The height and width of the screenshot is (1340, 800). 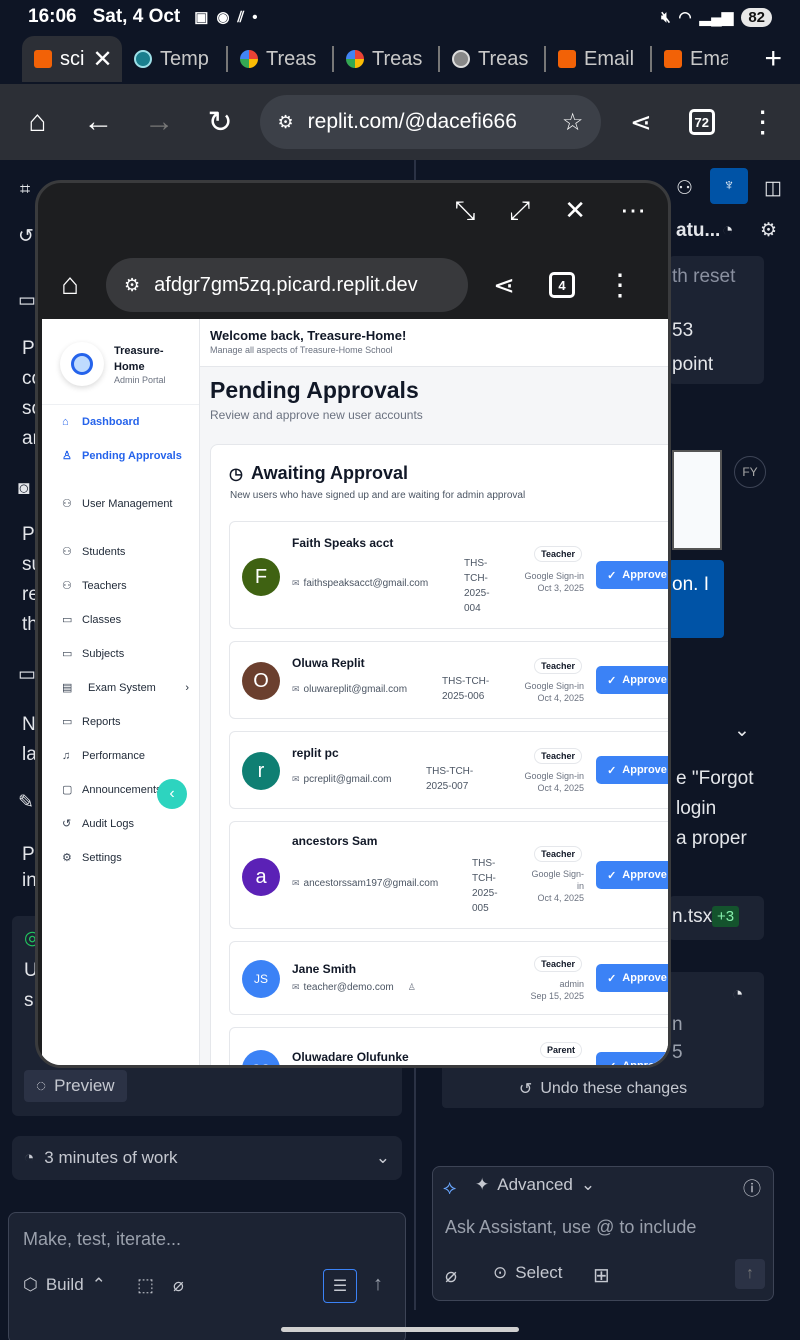 What do you see at coordinates (750, 1274) in the screenshot?
I see `send-button: ↑` at bounding box center [750, 1274].